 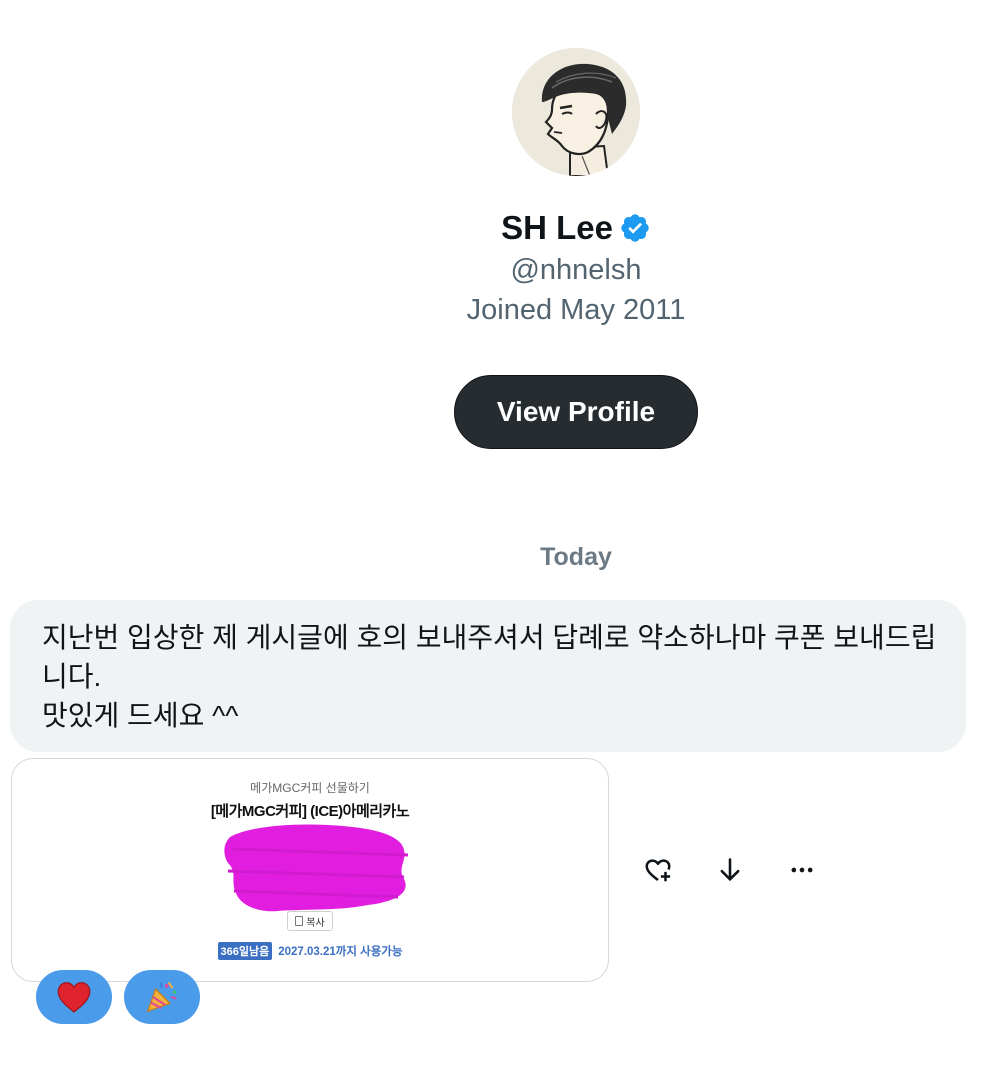 I want to click on party-popper-icon, so click(x=161, y=997).